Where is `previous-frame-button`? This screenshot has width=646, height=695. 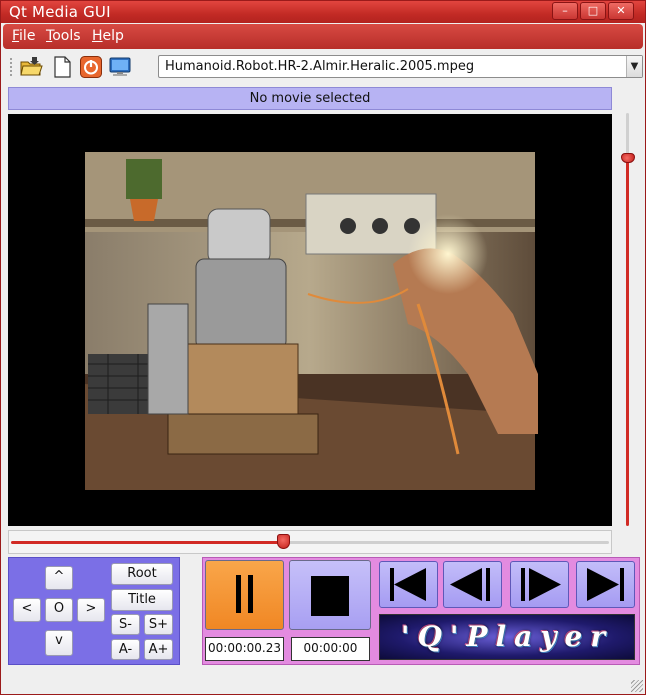
previous-frame-button is located at coordinates (472, 584).